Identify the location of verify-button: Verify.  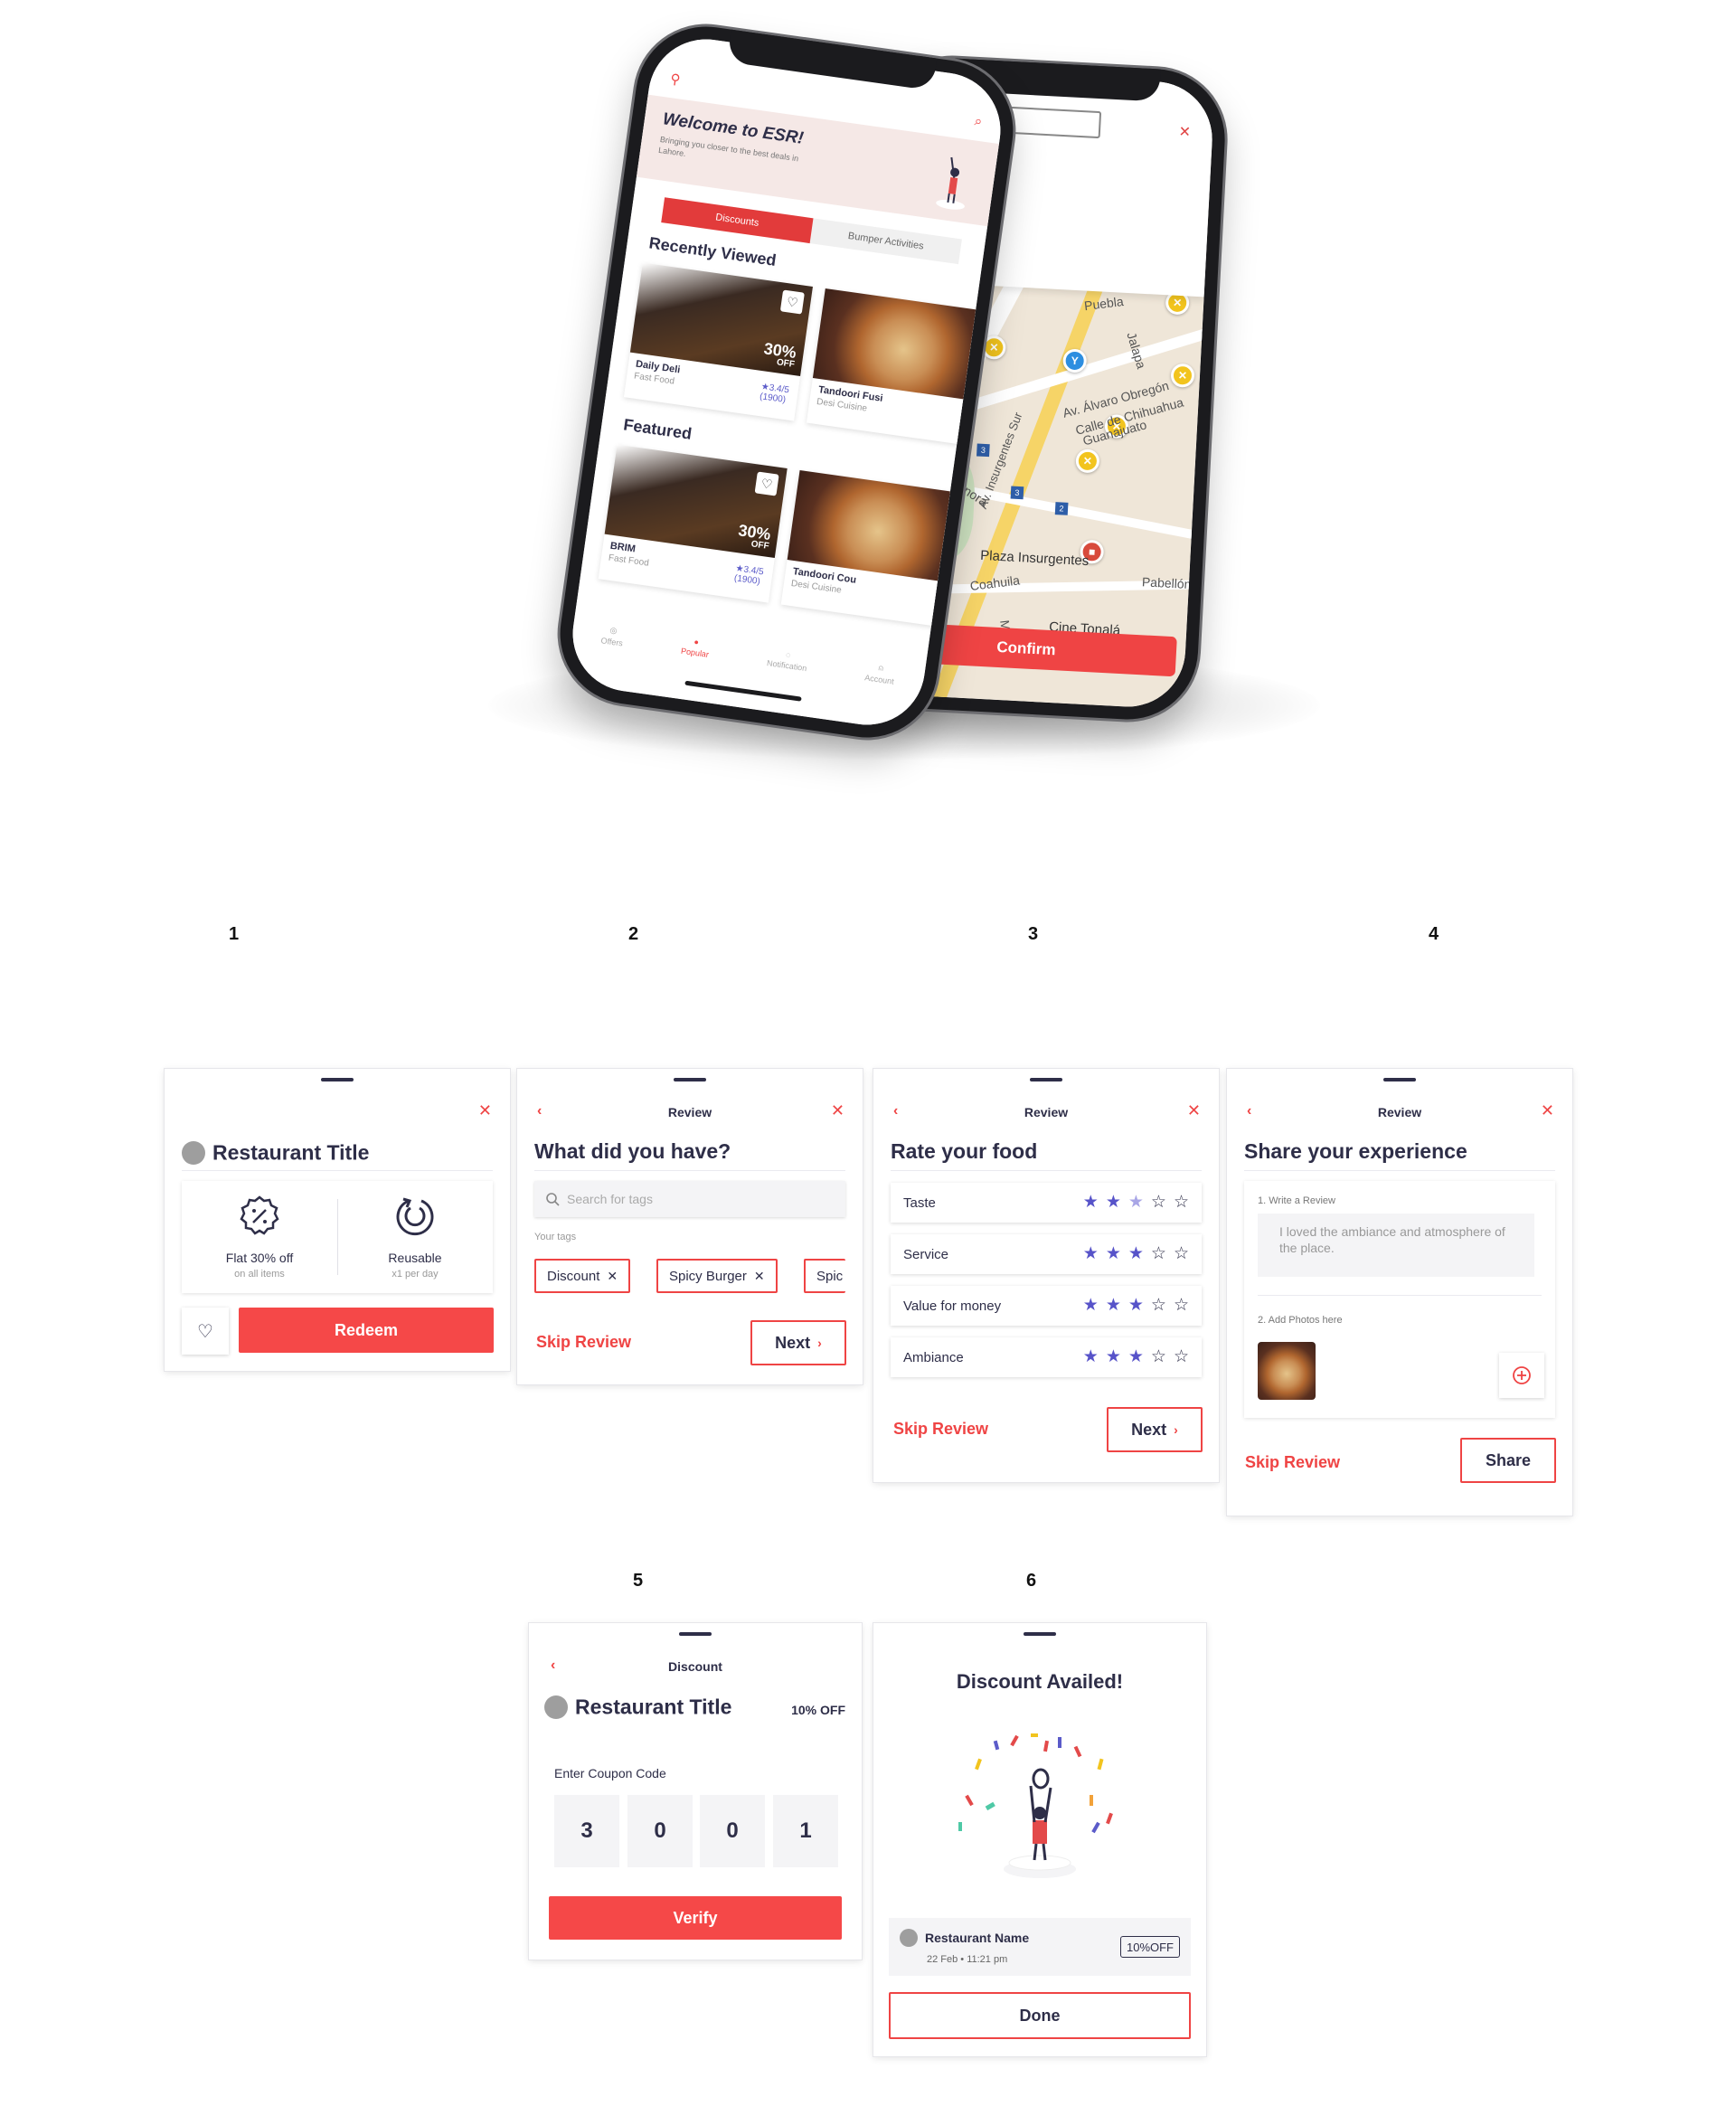
(696, 1918).